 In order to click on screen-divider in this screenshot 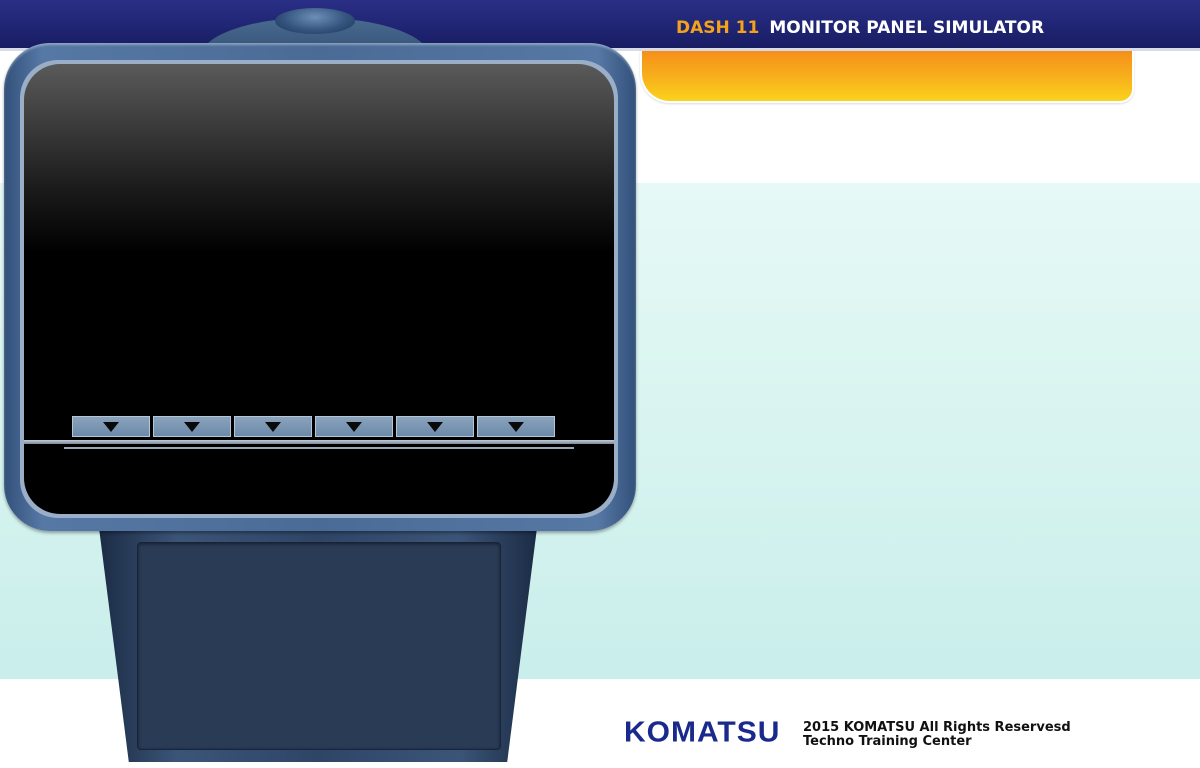, I will do `click(319, 442)`.